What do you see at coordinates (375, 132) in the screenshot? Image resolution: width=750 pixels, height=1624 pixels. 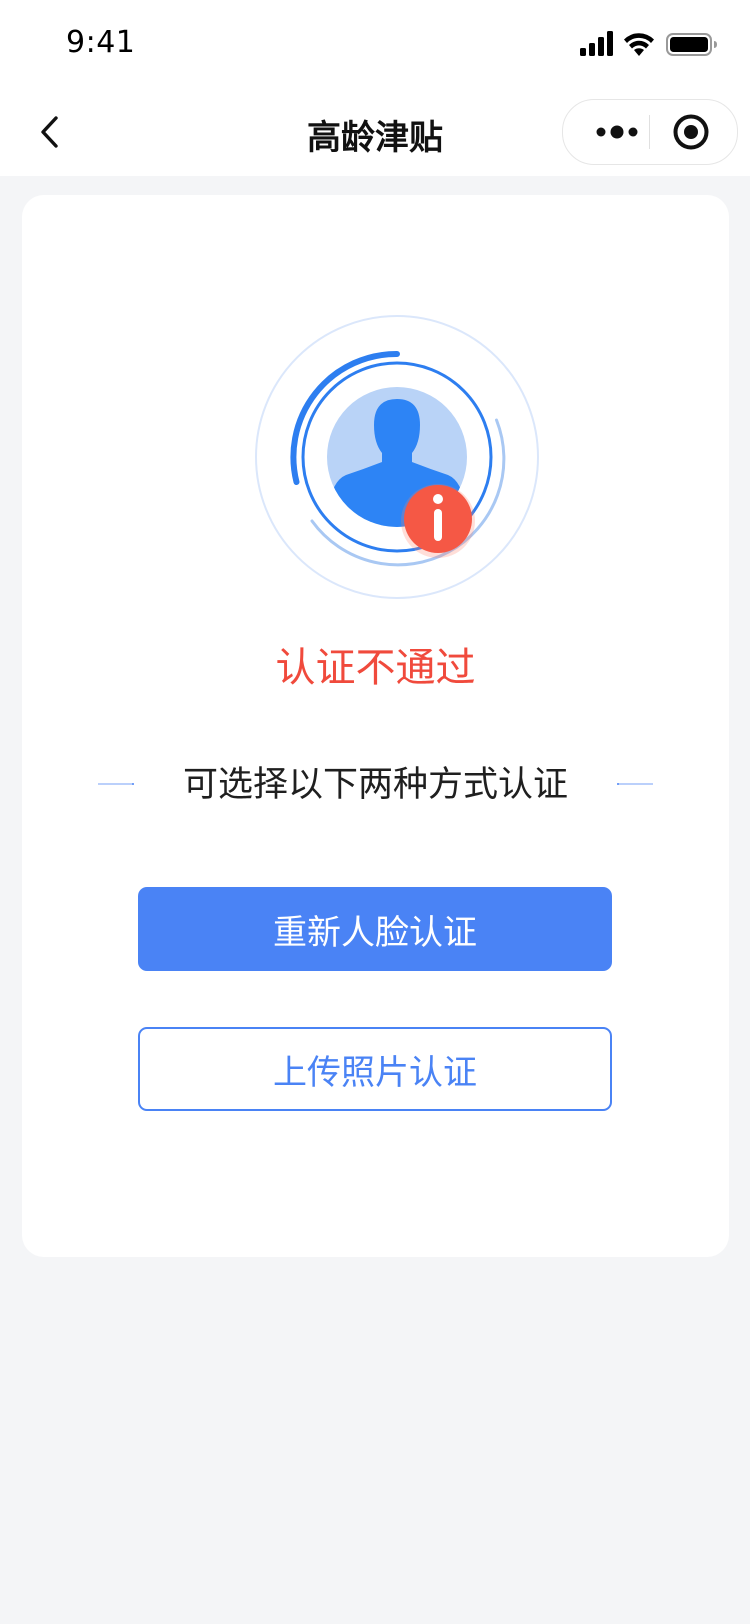 I see `nav-bar: 高龄津贴` at bounding box center [375, 132].